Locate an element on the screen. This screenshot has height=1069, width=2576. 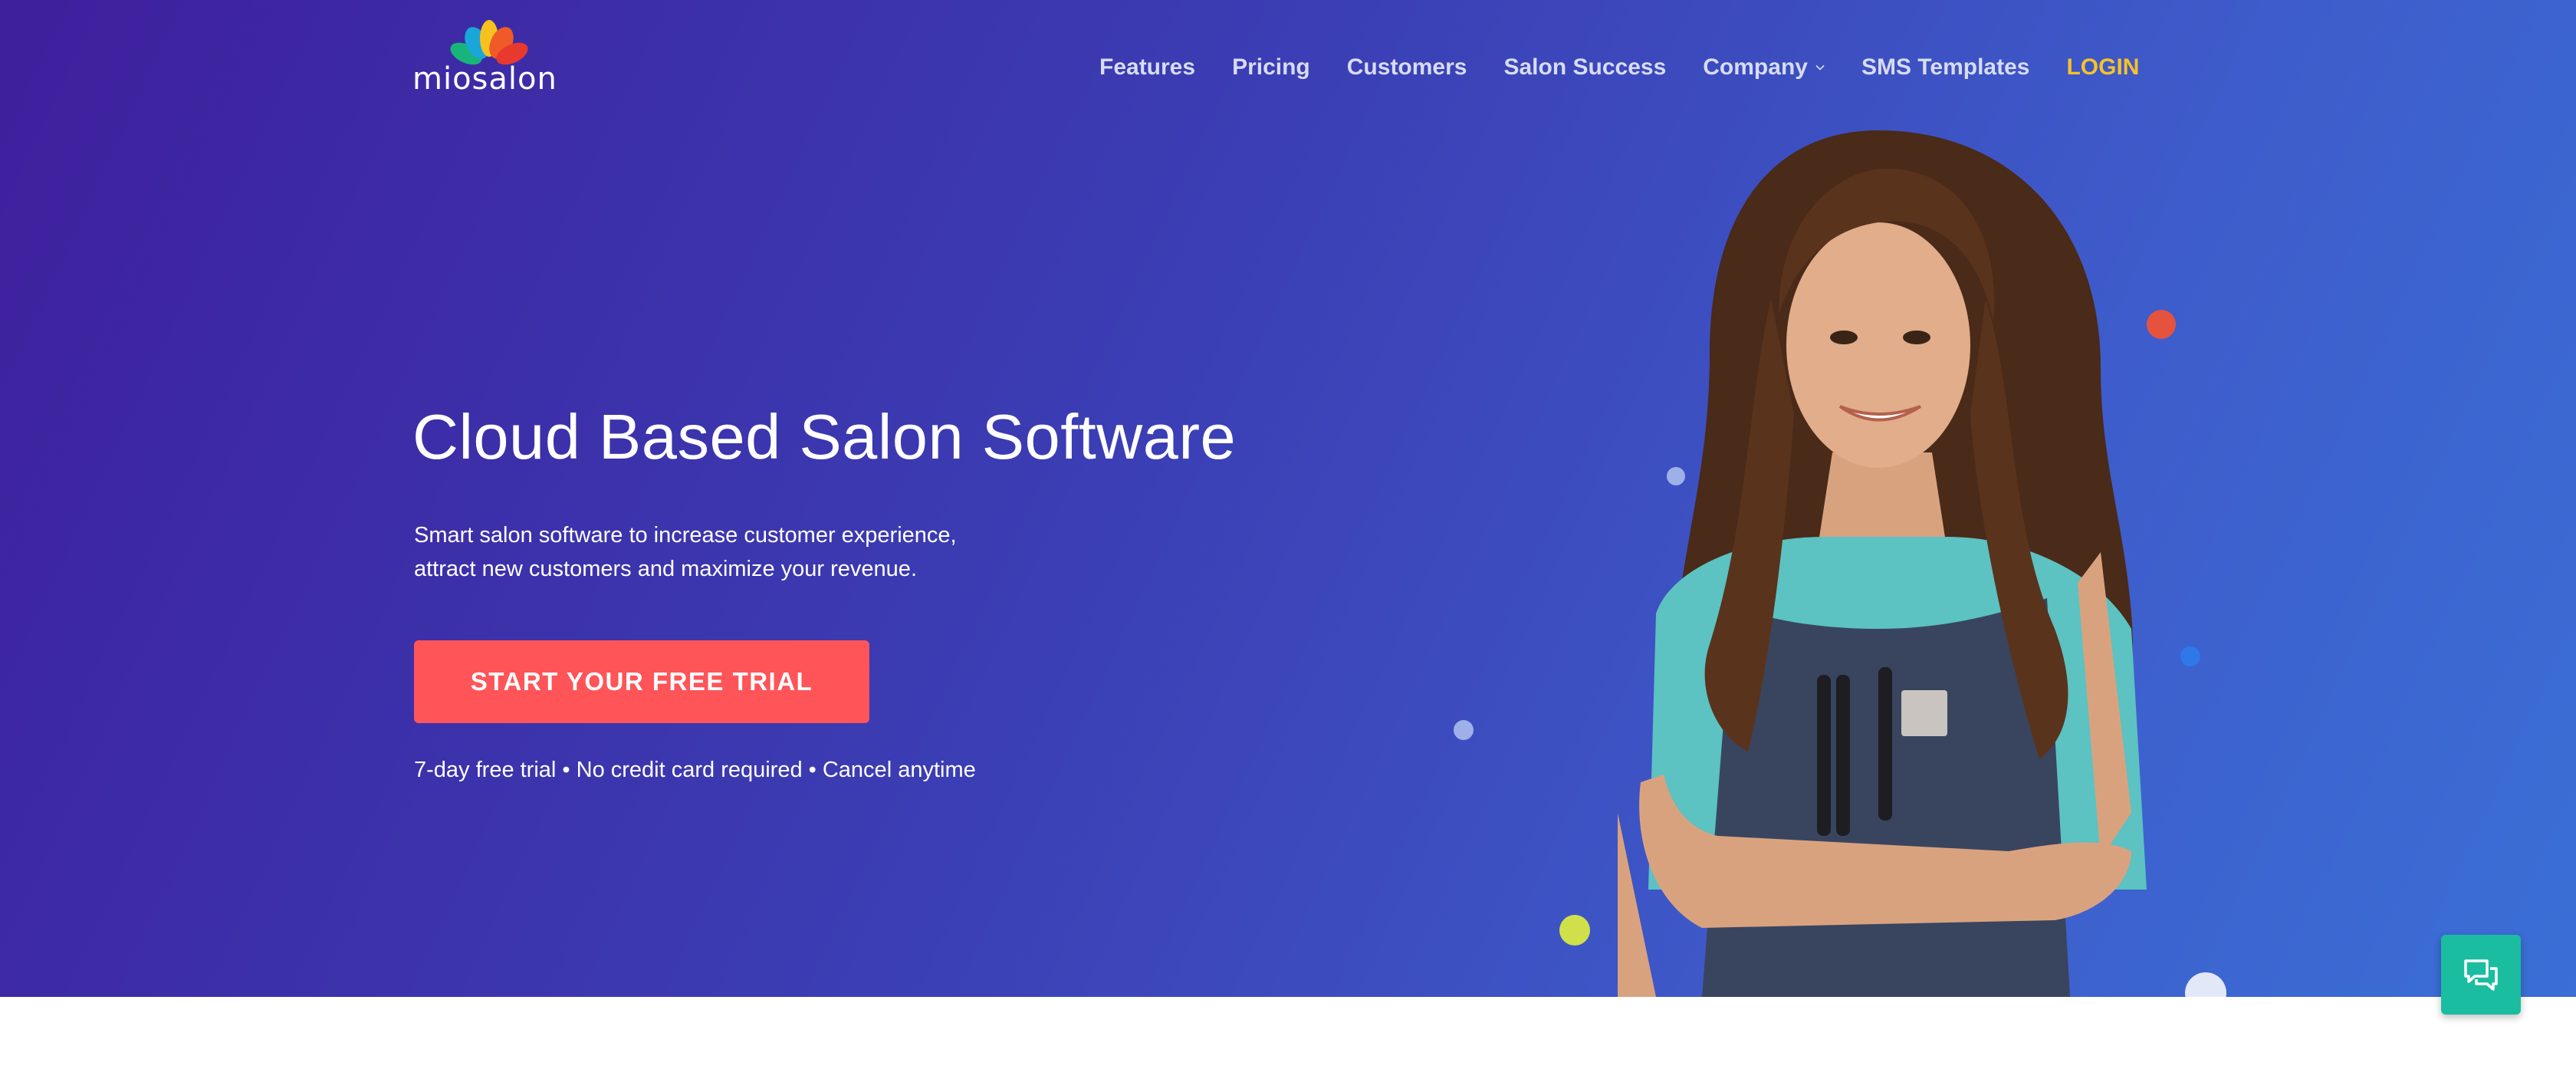
brand-logo: miosalon is located at coordinates (489, 60).